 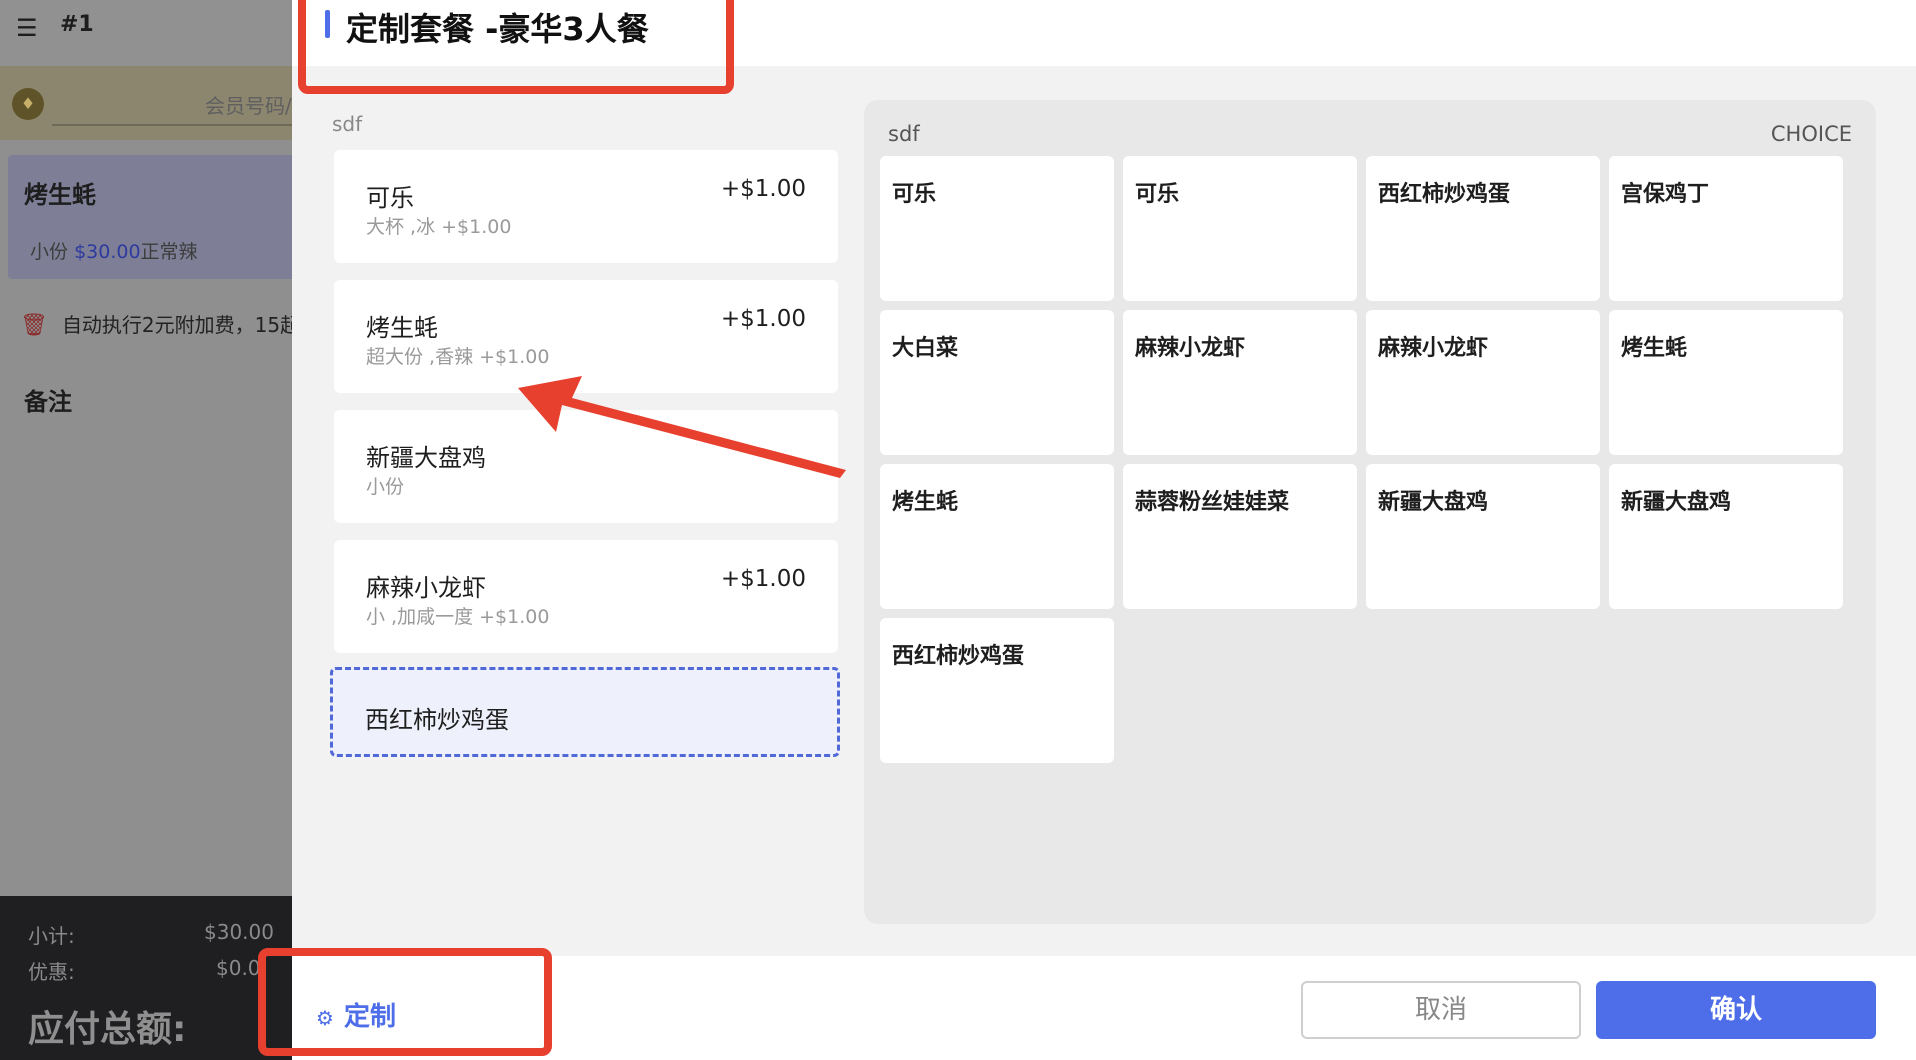 What do you see at coordinates (904, 134) in the screenshot?
I see `choice-group-label: sdf` at bounding box center [904, 134].